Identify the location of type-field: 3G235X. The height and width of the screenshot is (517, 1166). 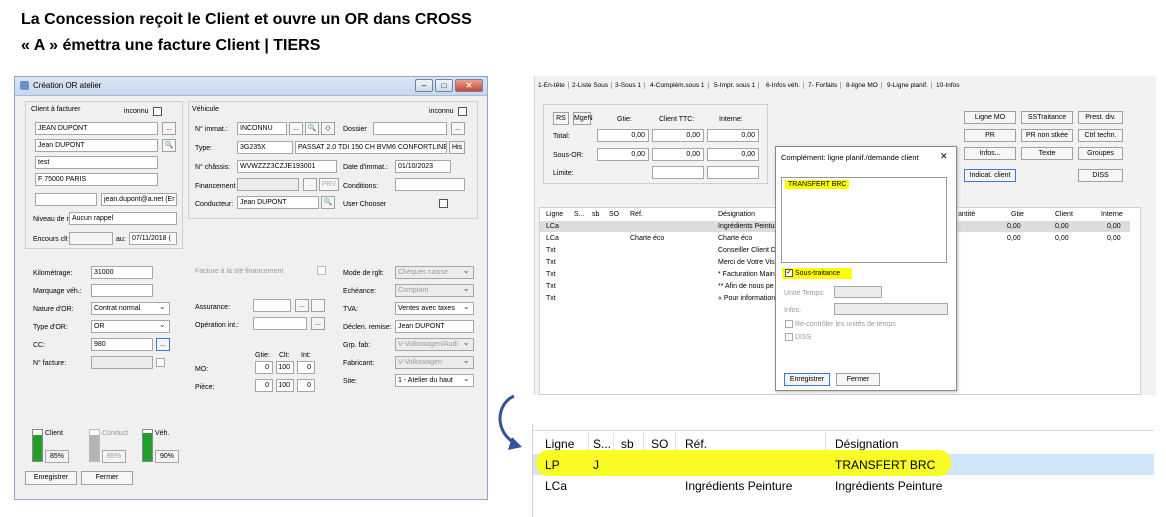
(265, 147).